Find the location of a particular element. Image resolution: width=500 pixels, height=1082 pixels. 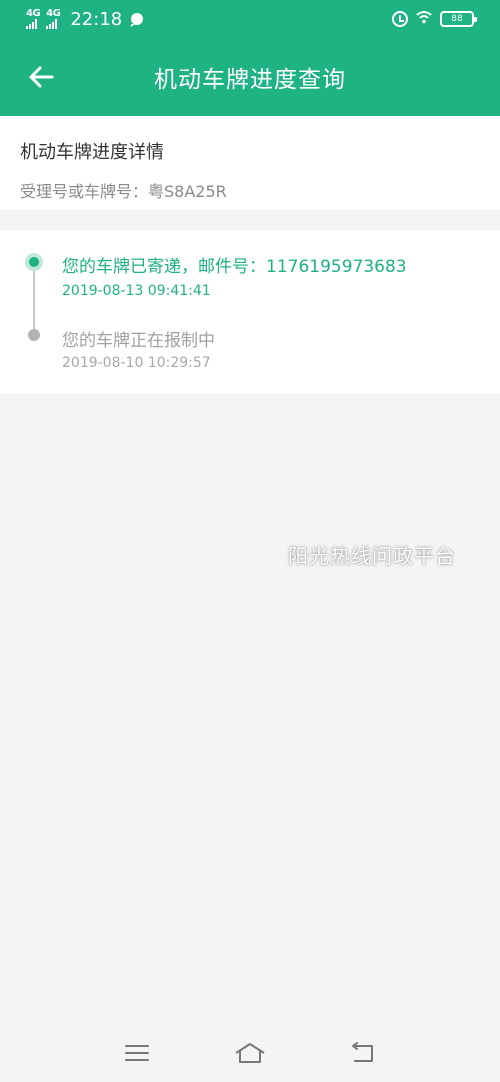

timeline-dot-active is located at coordinates (34, 262).